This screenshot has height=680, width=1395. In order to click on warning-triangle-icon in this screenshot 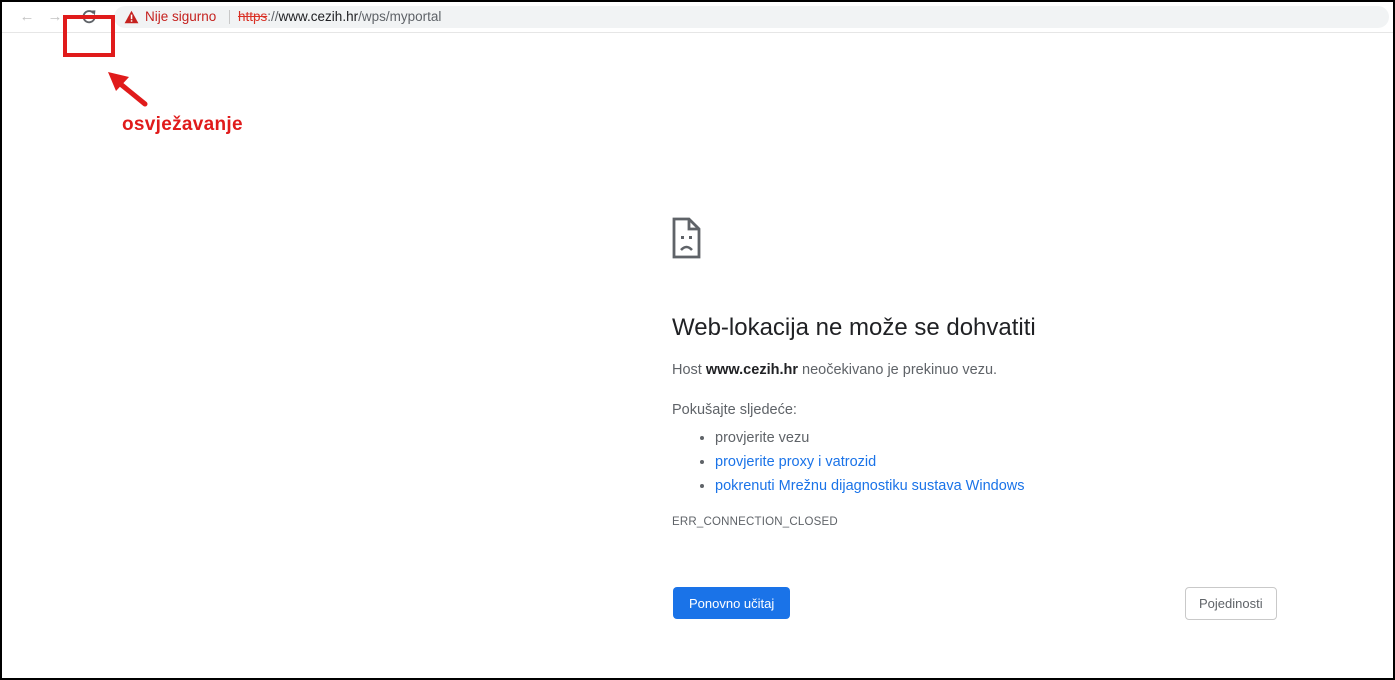, I will do `click(131, 17)`.